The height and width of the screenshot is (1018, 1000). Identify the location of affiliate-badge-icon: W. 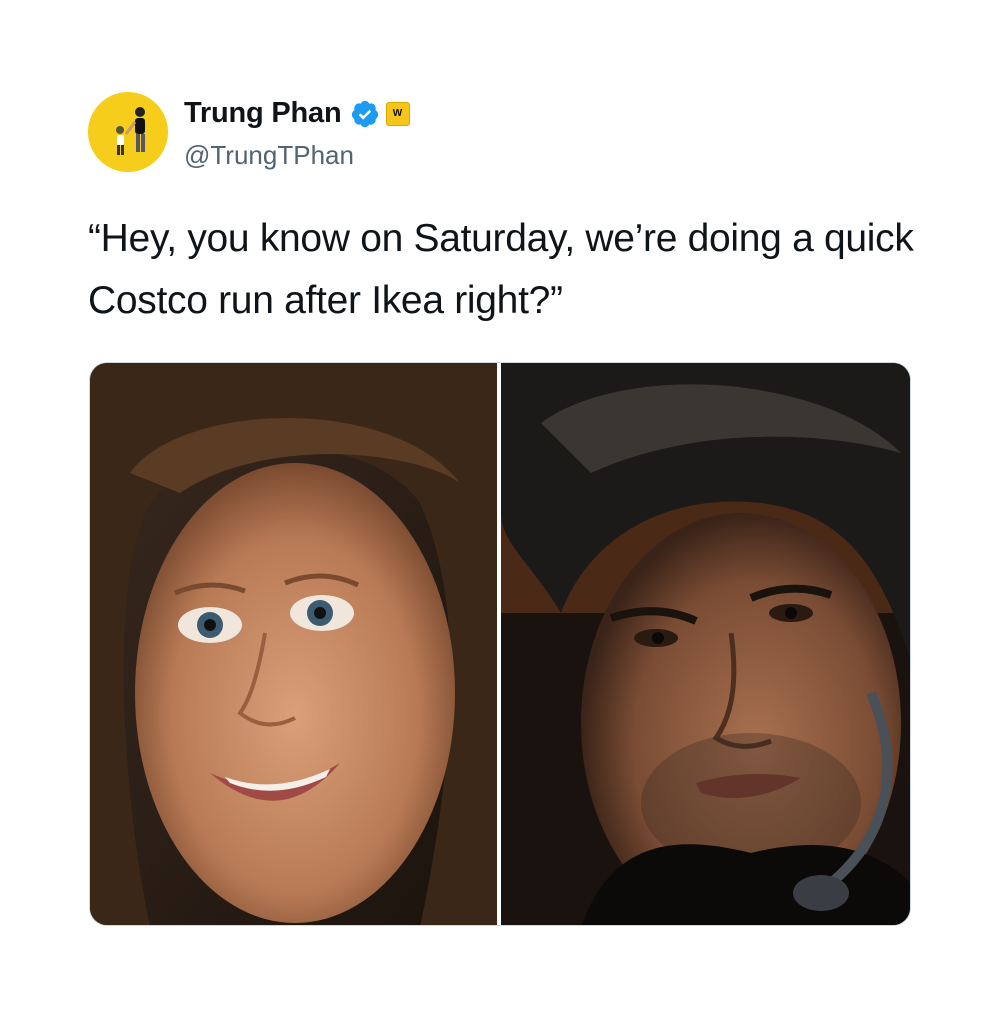
(397, 113).